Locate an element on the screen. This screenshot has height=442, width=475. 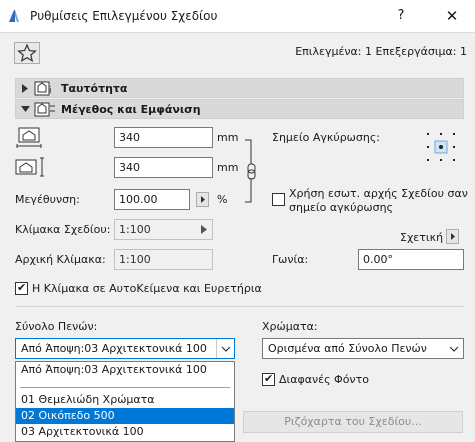
pen-set-dropdown: Από Άποψη:03 Αρχιτεκτονικά 100 is located at coordinates (125, 348).